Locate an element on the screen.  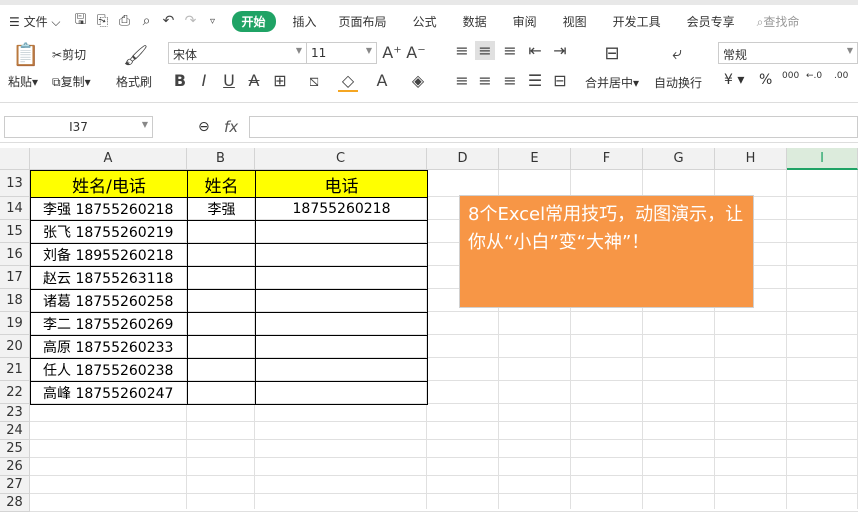
percent-button: % is located at coordinates (765, 80).